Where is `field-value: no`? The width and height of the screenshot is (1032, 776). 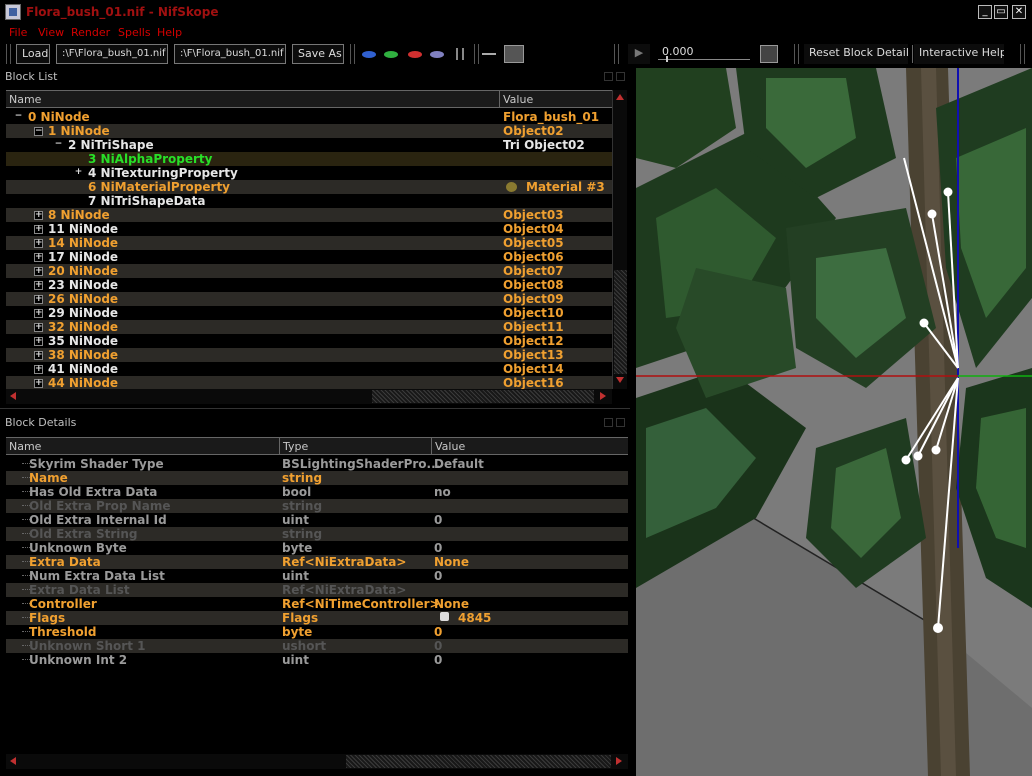 field-value: no is located at coordinates (442, 492).